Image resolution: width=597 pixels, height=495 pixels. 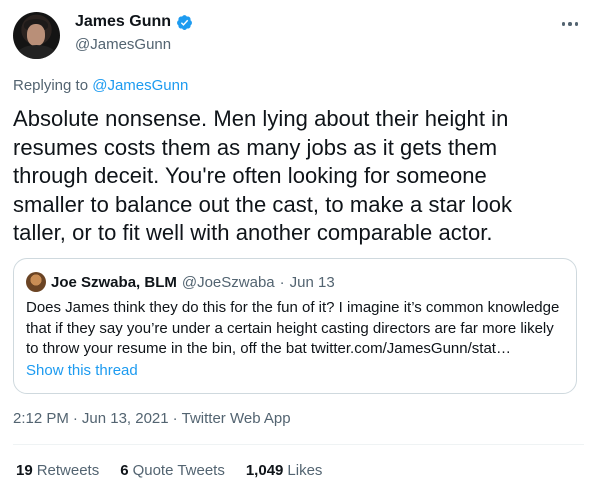 I want to click on engagement-stats: 19 Retweets 6 Quote Tweets 1,049 Likes, so click(x=179, y=470).